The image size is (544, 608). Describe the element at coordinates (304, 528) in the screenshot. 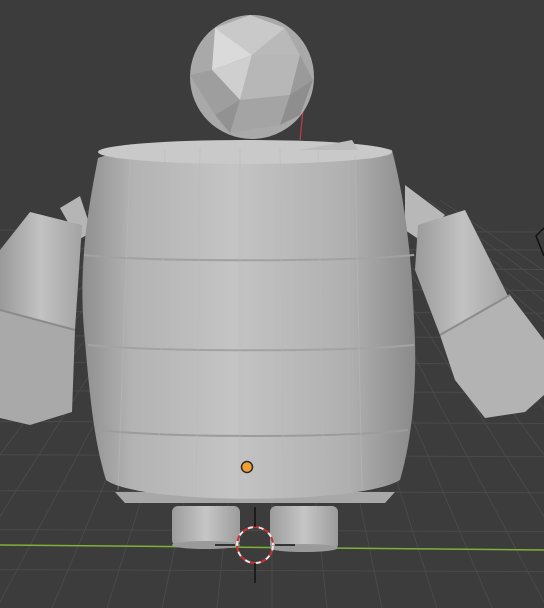

I see `right-leg` at that location.